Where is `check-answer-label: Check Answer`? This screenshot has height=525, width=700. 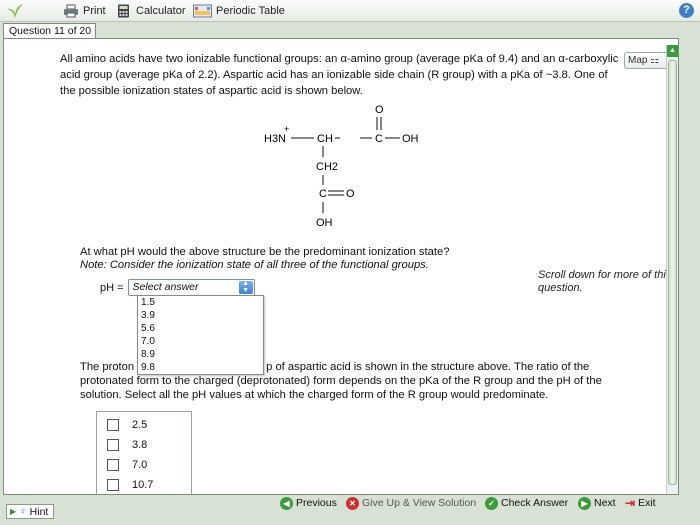
check-answer-label: Check Answer is located at coordinates (535, 503).